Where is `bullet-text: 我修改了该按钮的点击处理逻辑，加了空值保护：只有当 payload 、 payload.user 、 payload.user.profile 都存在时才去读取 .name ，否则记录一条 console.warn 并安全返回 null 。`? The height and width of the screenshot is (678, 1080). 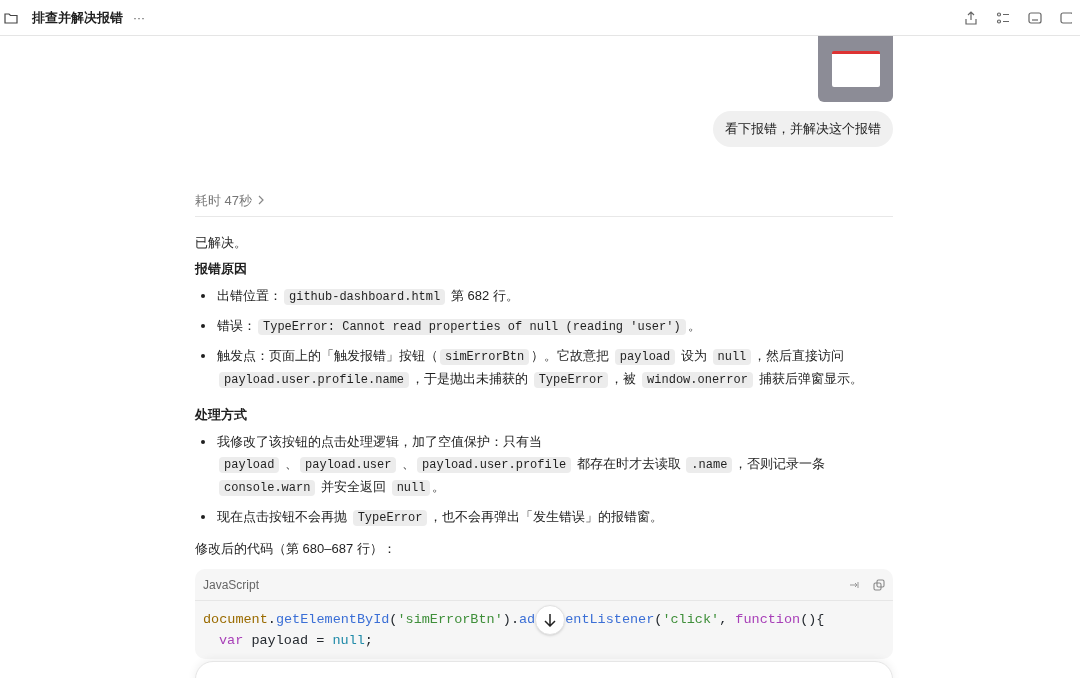 bullet-text: 我修改了该按钮的点击处理逻辑，加了空值保护：只有当 payload 、 payload.user 、 payload.user.profile 都存在时才去读取 .name ，否则记录一条 console.warn 并安全返回 null 。 is located at coordinates (522, 465).